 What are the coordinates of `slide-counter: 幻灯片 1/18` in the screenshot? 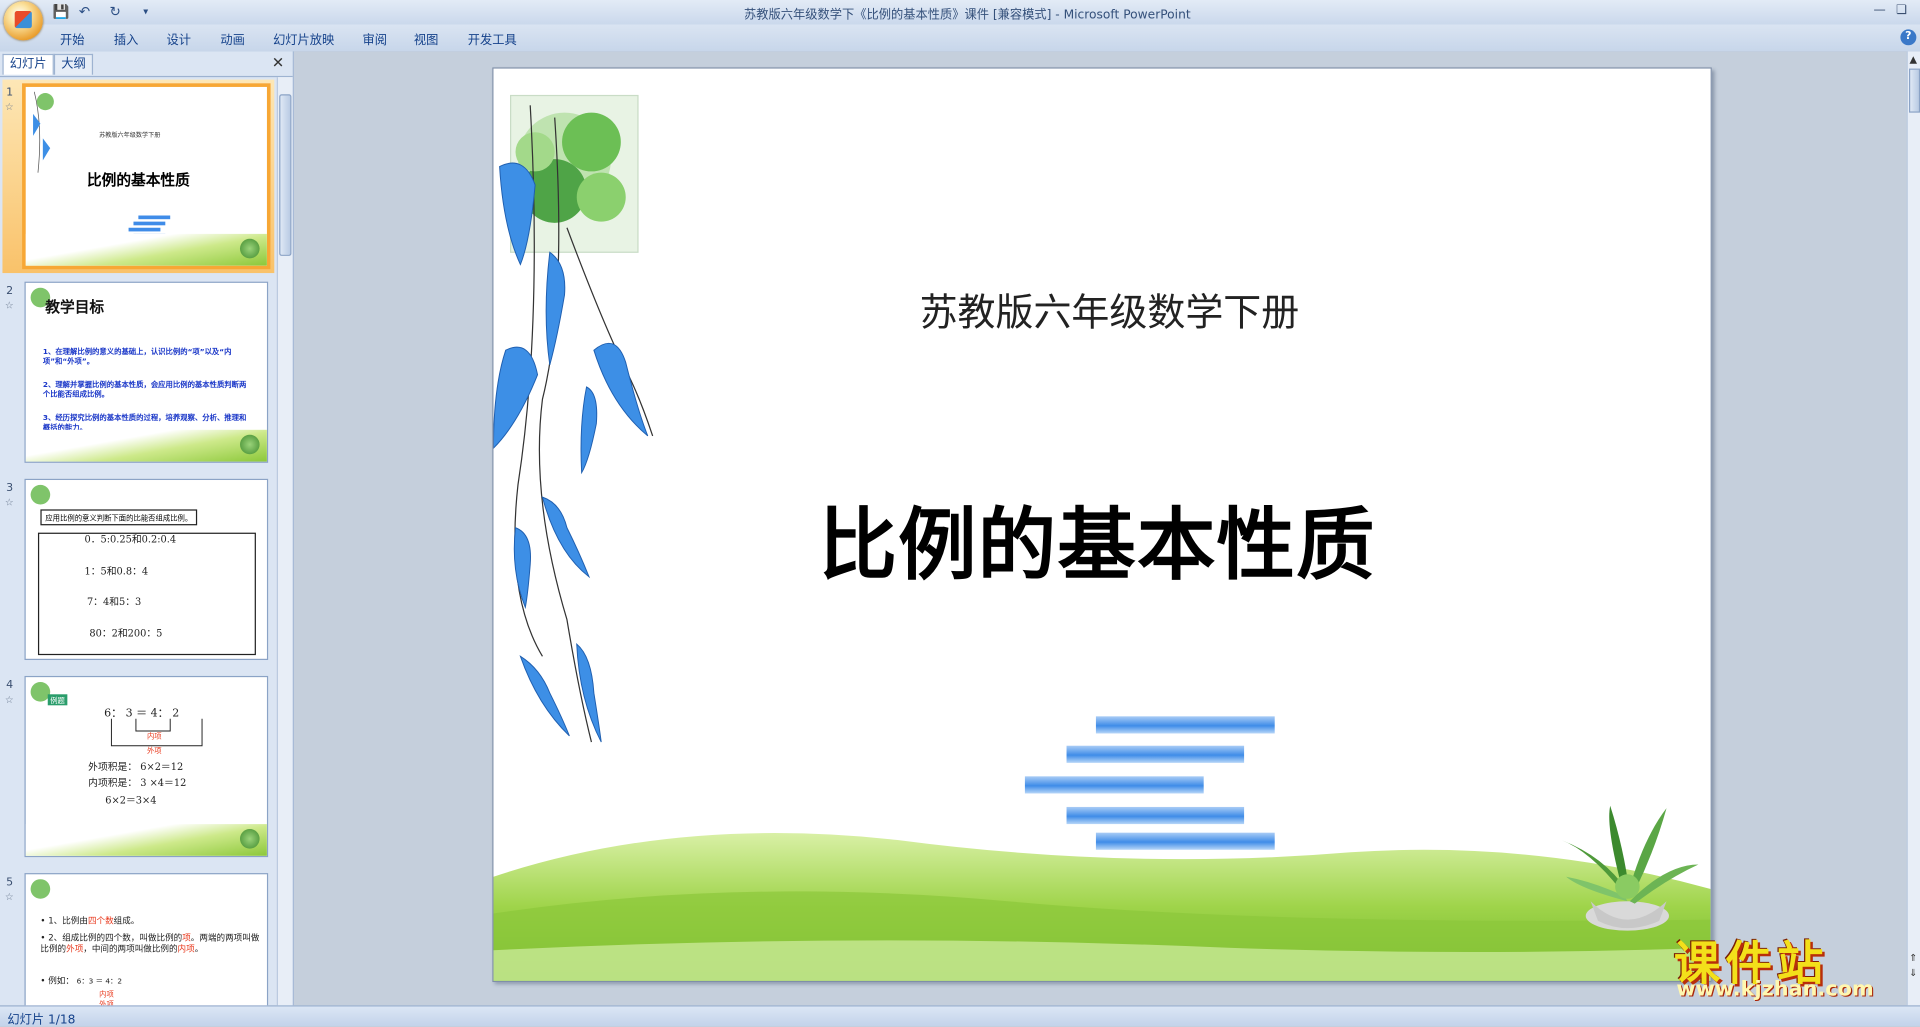 It's located at (41, 1020).